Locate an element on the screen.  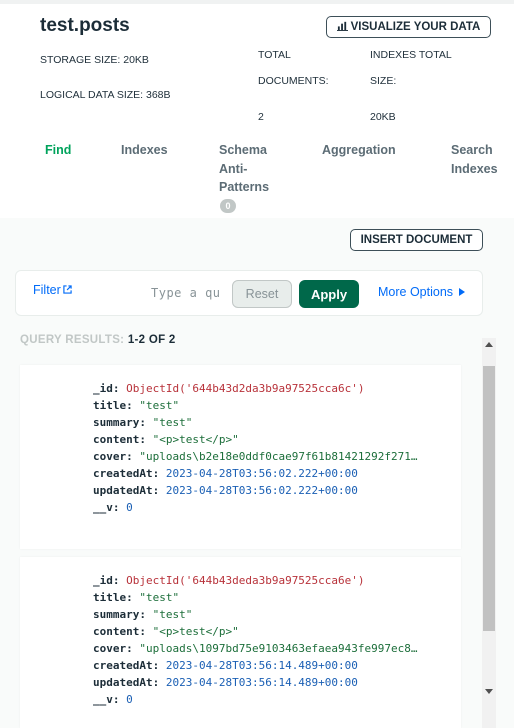
storage-size: STORAGE SIZE: 20KB is located at coordinates (94, 60).